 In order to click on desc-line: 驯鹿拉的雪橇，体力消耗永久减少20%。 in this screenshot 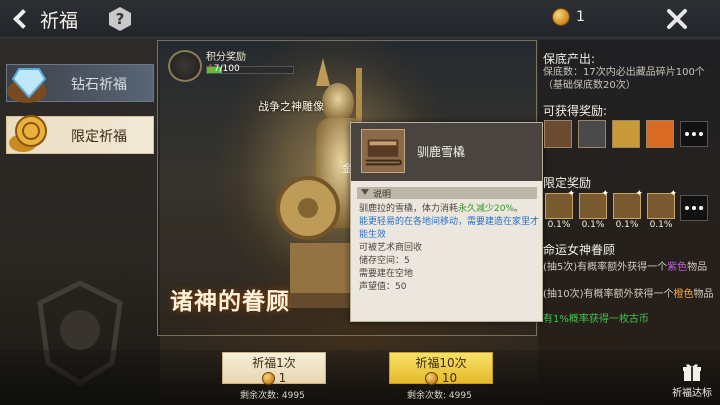, I will do `click(449, 209)`.